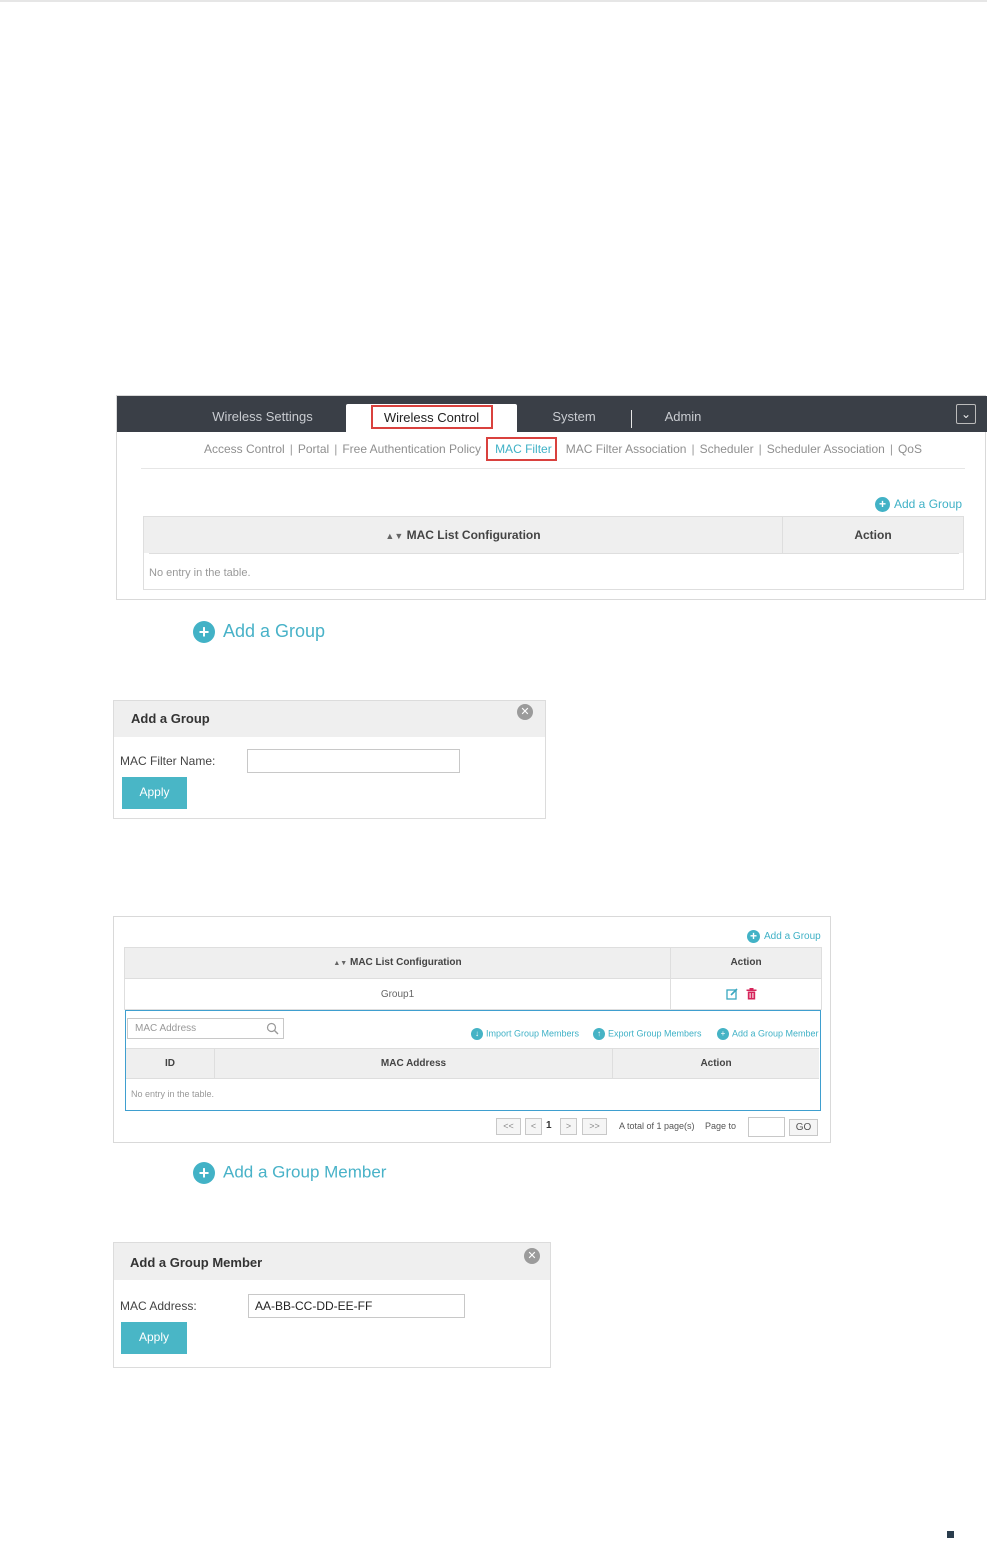  What do you see at coordinates (262, 414) in the screenshot?
I see `tab-wireless-settings: Wireless Settings` at bounding box center [262, 414].